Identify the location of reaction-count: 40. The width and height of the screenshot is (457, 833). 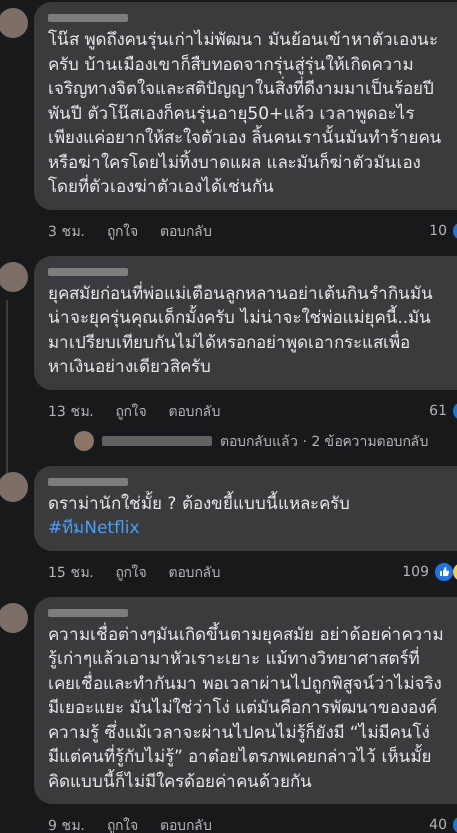
(438, 825).